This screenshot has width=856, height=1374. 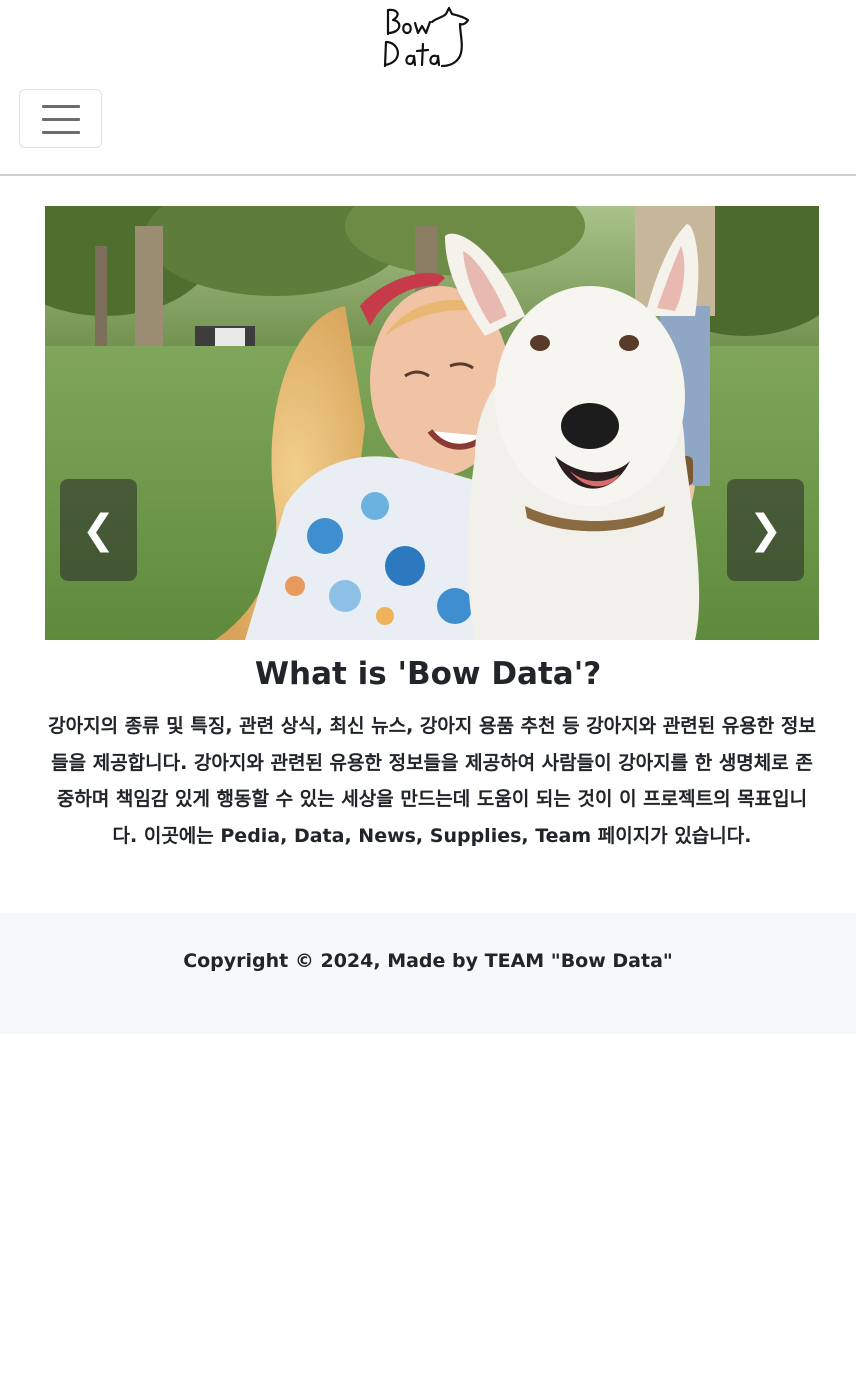 I want to click on menu-toggle-button, so click(x=60, y=118).